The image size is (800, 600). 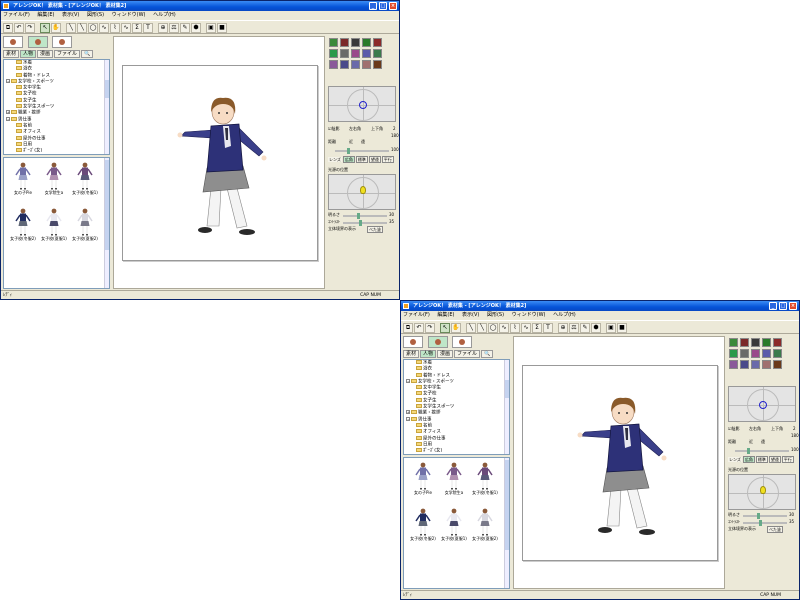 What do you see at coordinates (375, 229) in the screenshot?
I see `outline-dropdown: べた塗` at bounding box center [375, 229].